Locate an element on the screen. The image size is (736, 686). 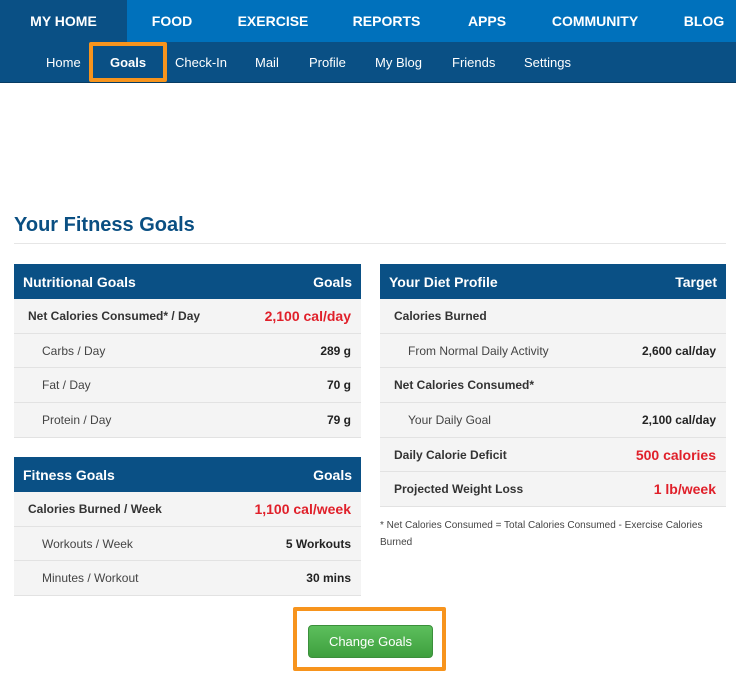
subnav-friends: Friends is located at coordinates (473, 62).